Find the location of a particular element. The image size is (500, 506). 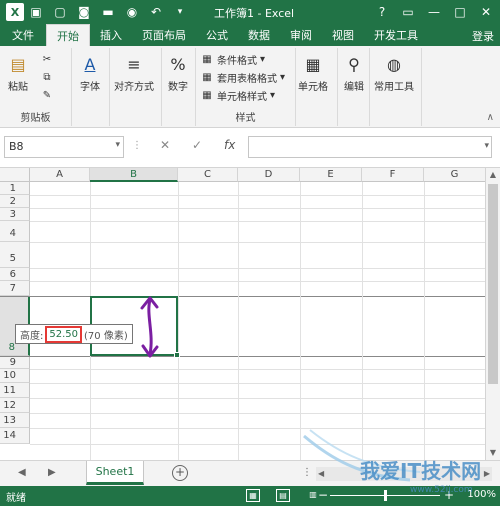

column-header-c: C is located at coordinates (208, 175).